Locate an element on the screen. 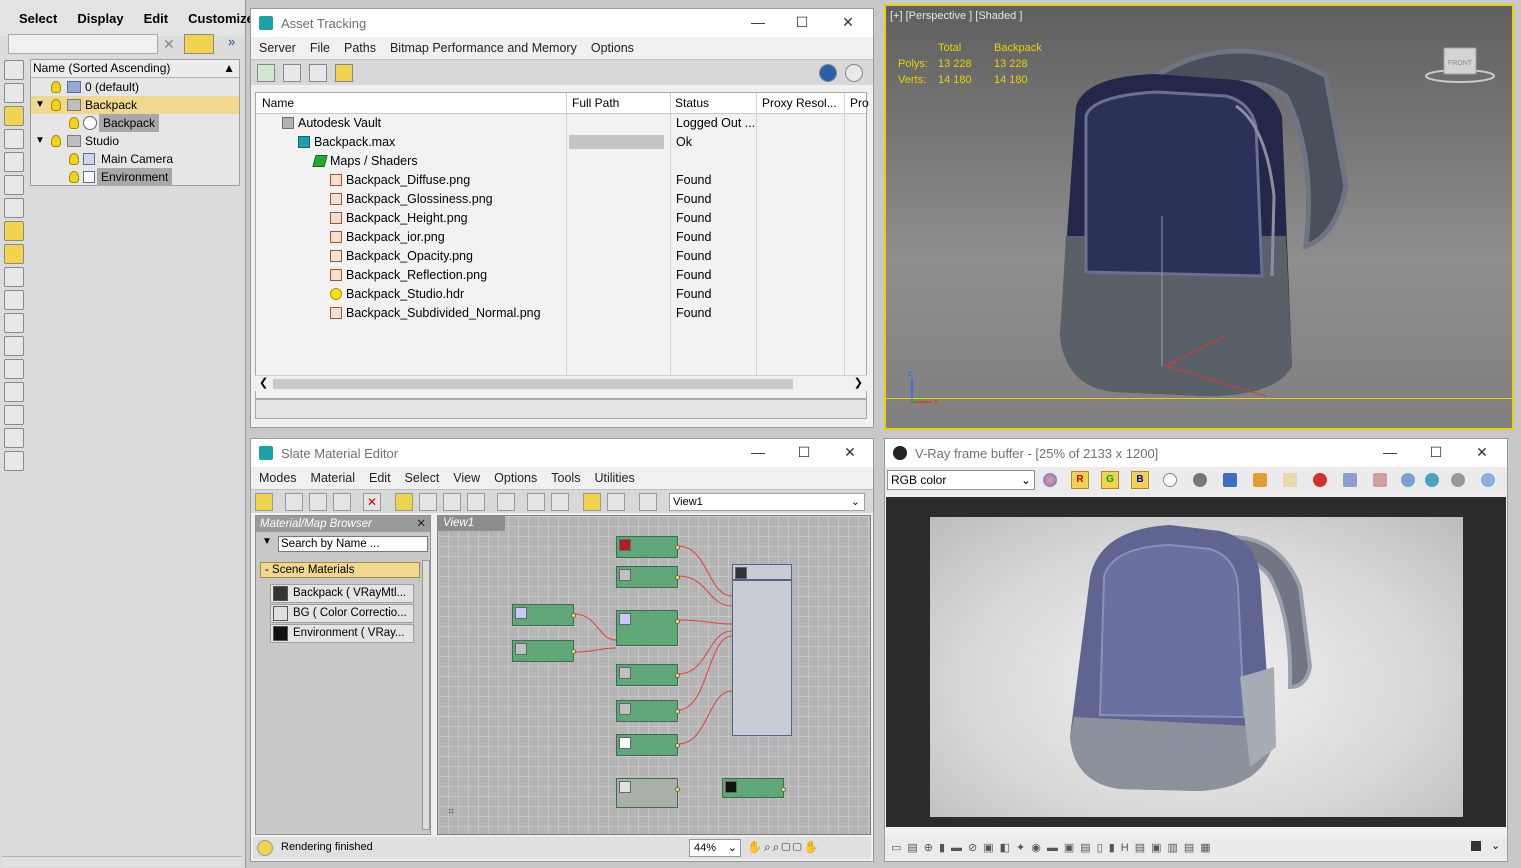  asset-row: Maps / Shaders is located at coordinates (561, 161).